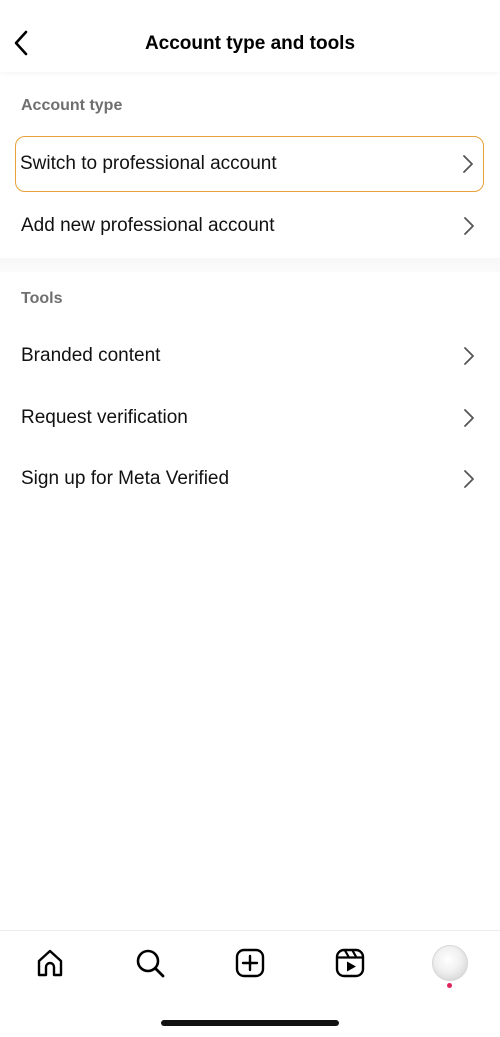 The width and height of the screenshot is (500, 1037). I want to click on search-icon, so click(150, 963).